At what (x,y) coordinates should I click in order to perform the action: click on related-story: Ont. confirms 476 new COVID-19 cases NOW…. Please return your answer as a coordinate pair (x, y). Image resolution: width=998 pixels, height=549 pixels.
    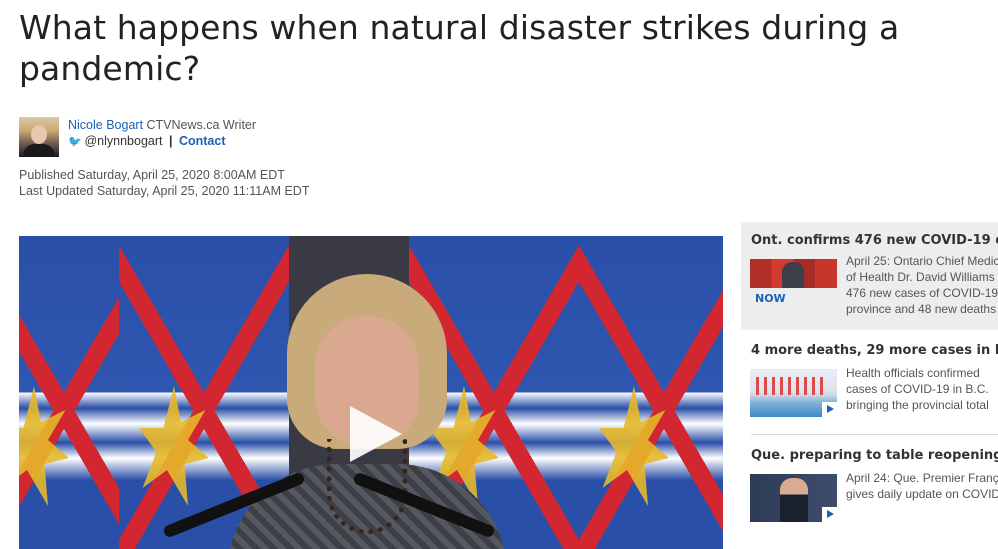
    Looking at the image, I should click on (869, 276).